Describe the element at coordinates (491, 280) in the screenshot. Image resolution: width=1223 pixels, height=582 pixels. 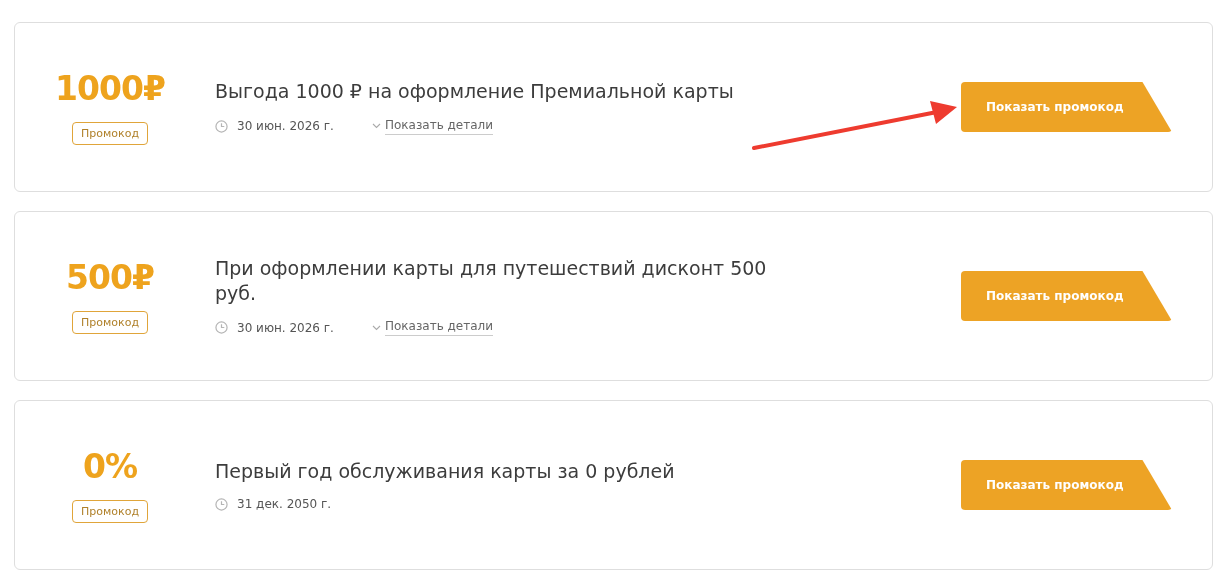
I see `offer-title: При оформлении карты для путешествий дисконт 500 руб.` at that location.